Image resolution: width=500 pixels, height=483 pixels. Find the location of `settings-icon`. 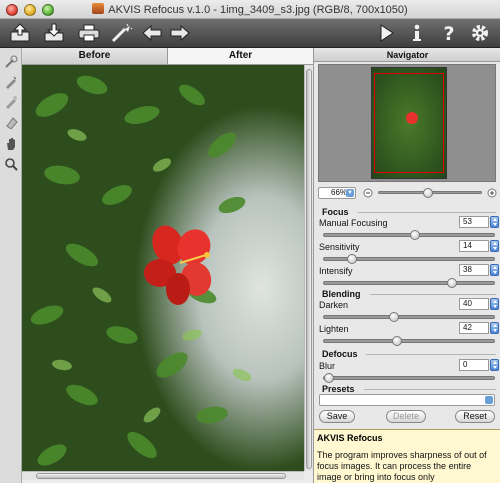

settings-icon is located at coordinates (480, 33).